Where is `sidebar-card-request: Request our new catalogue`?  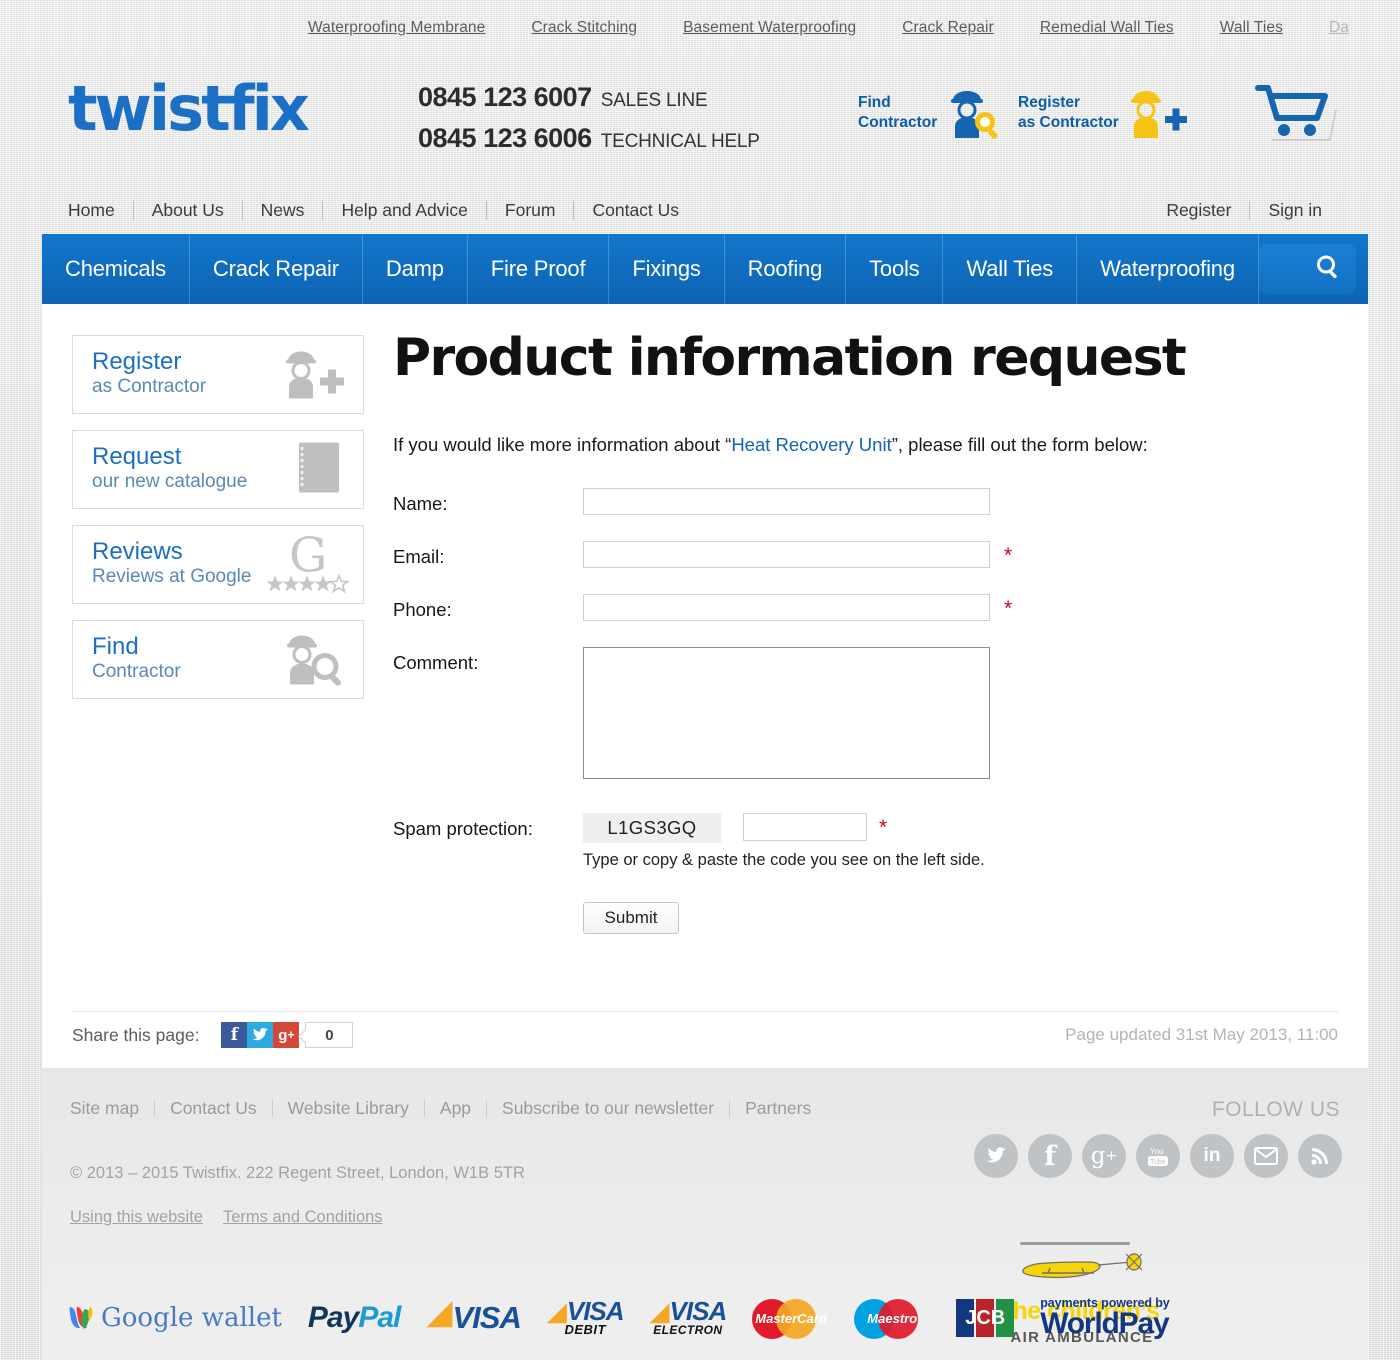 sidebar-card-request: Request our new catalogue is located at coordinates (218, 469).